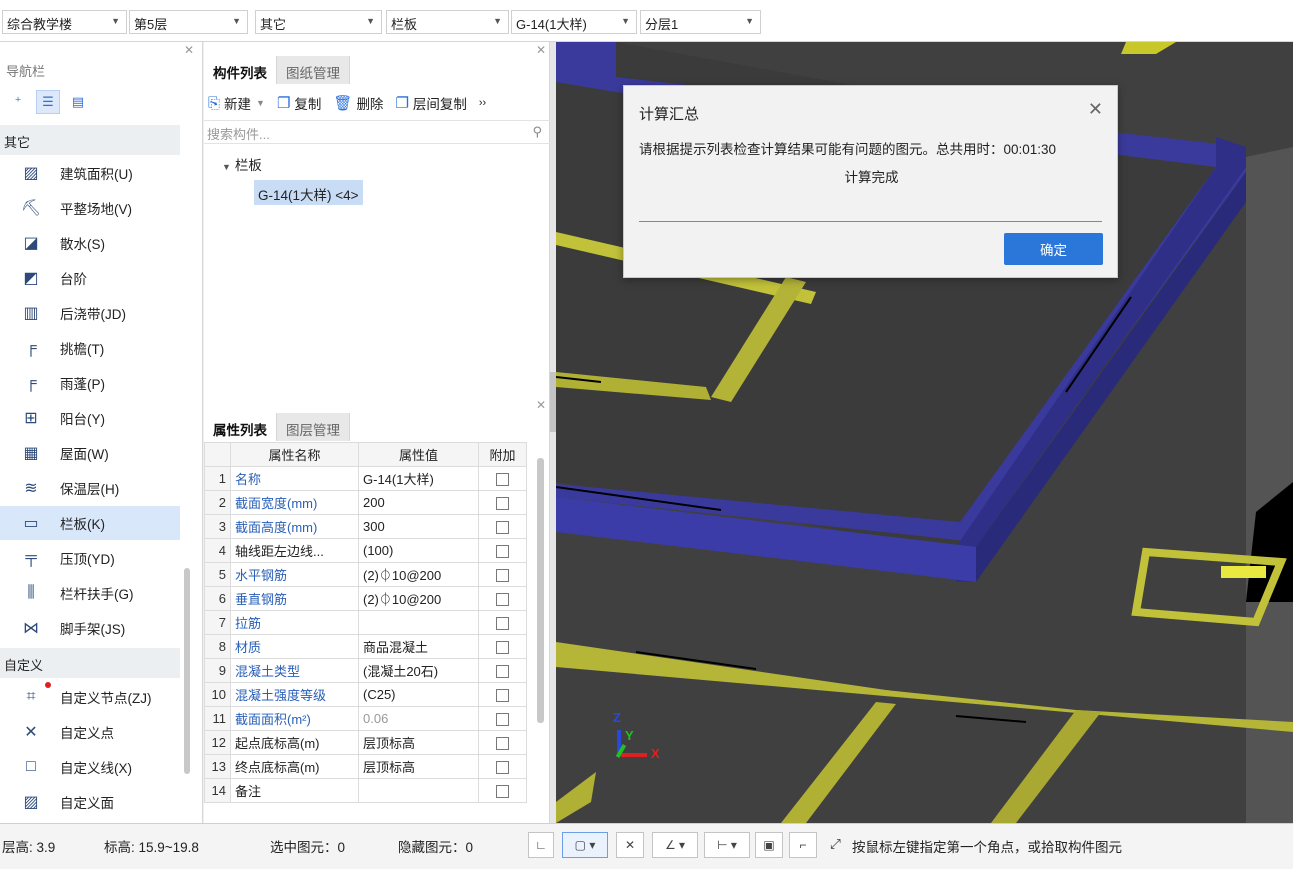 The image size is (1293, 869). I want to click on table-row: 9 混凝土类型 (混凝土20石), so click(365, 670).